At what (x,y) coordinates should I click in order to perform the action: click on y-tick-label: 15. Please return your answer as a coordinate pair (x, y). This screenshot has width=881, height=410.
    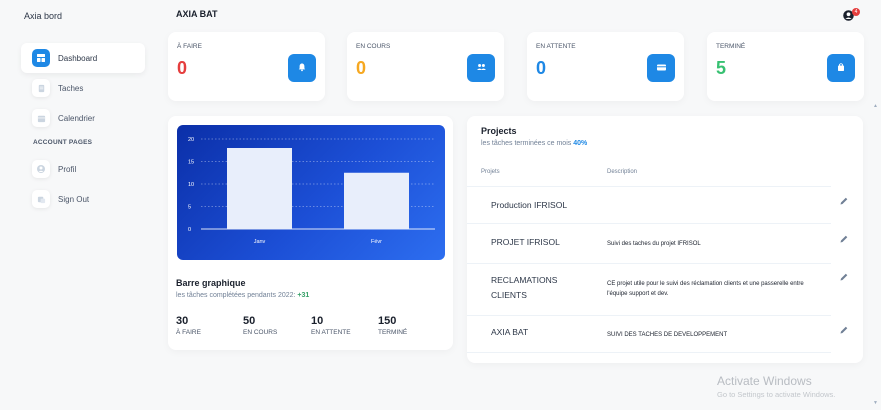
    Looking at the image, I should click on (191, 163).